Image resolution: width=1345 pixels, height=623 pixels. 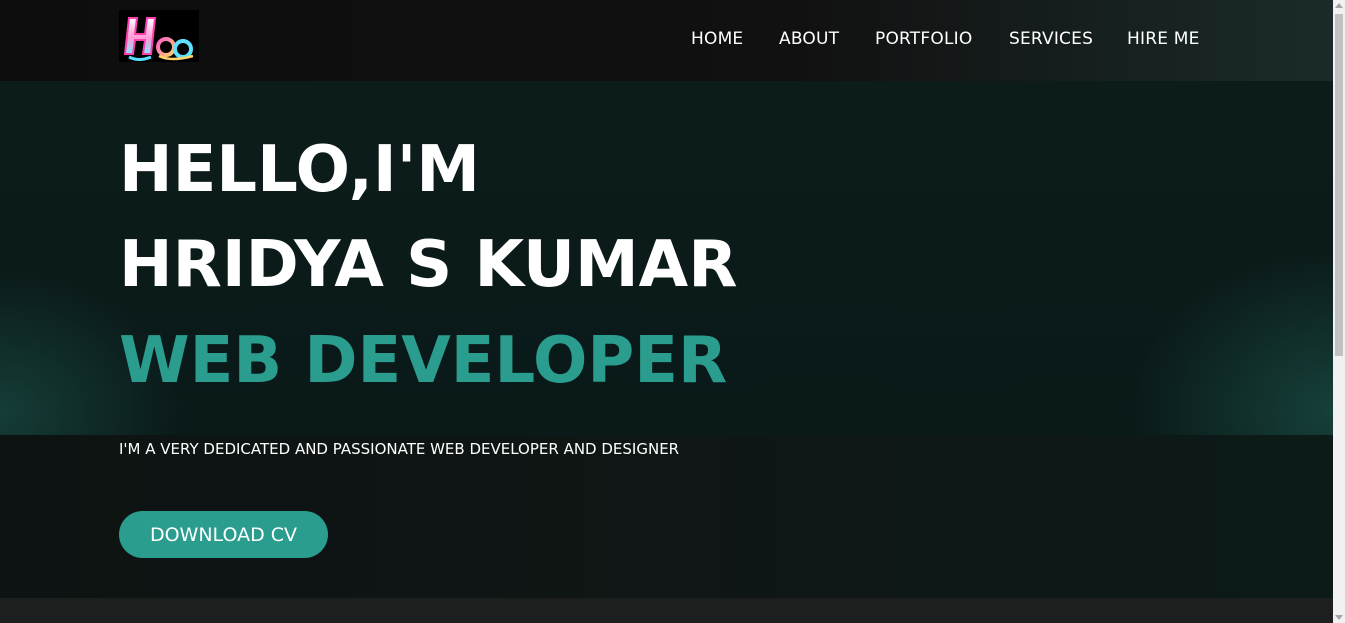 I want to click on navbar: HOME ABOUT PORTFOLIO SERVICES HIRE ME, so click(x=666, y=40).